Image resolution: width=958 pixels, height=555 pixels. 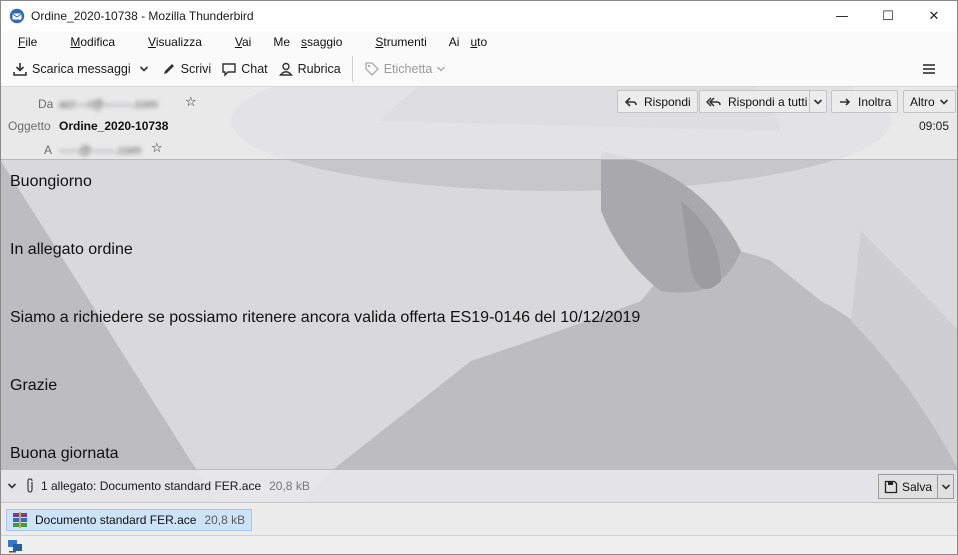 I want to click on message-time: 09:05, so click(x=933, y=126).